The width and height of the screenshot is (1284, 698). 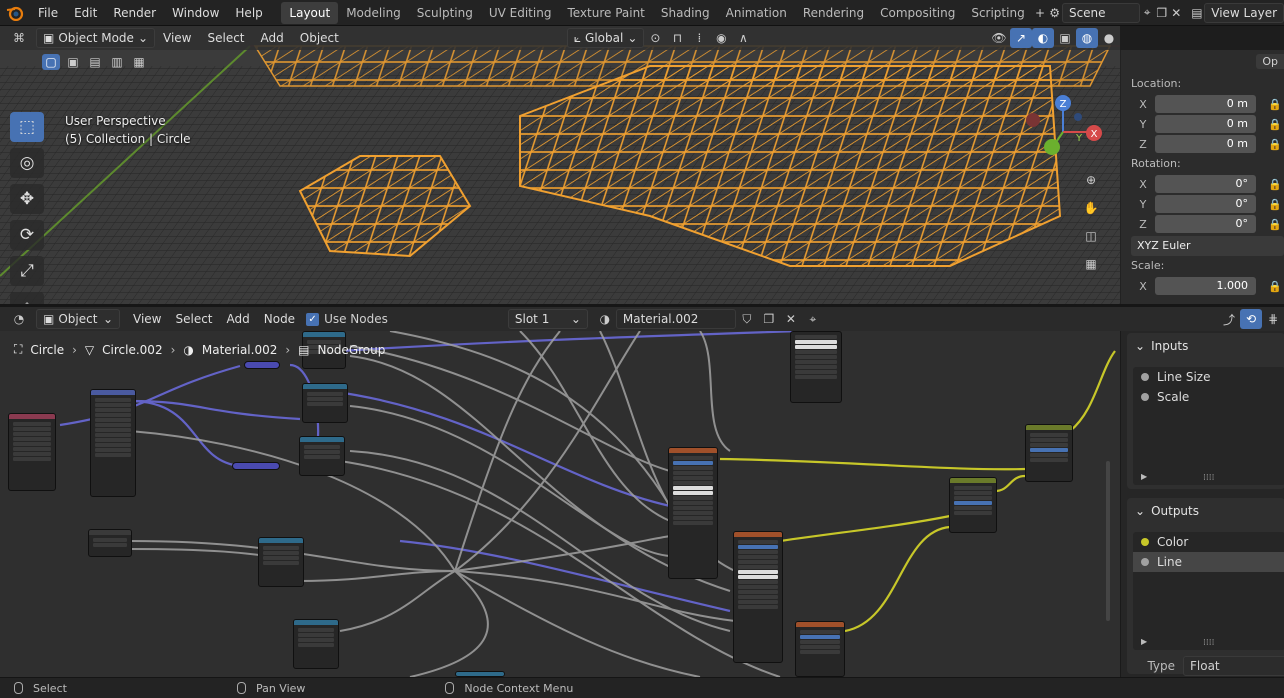 What do you see at coordinates (816, 367) in the screenshot?
I see `node-brick-texture-top` at bounding box center [816, 367].